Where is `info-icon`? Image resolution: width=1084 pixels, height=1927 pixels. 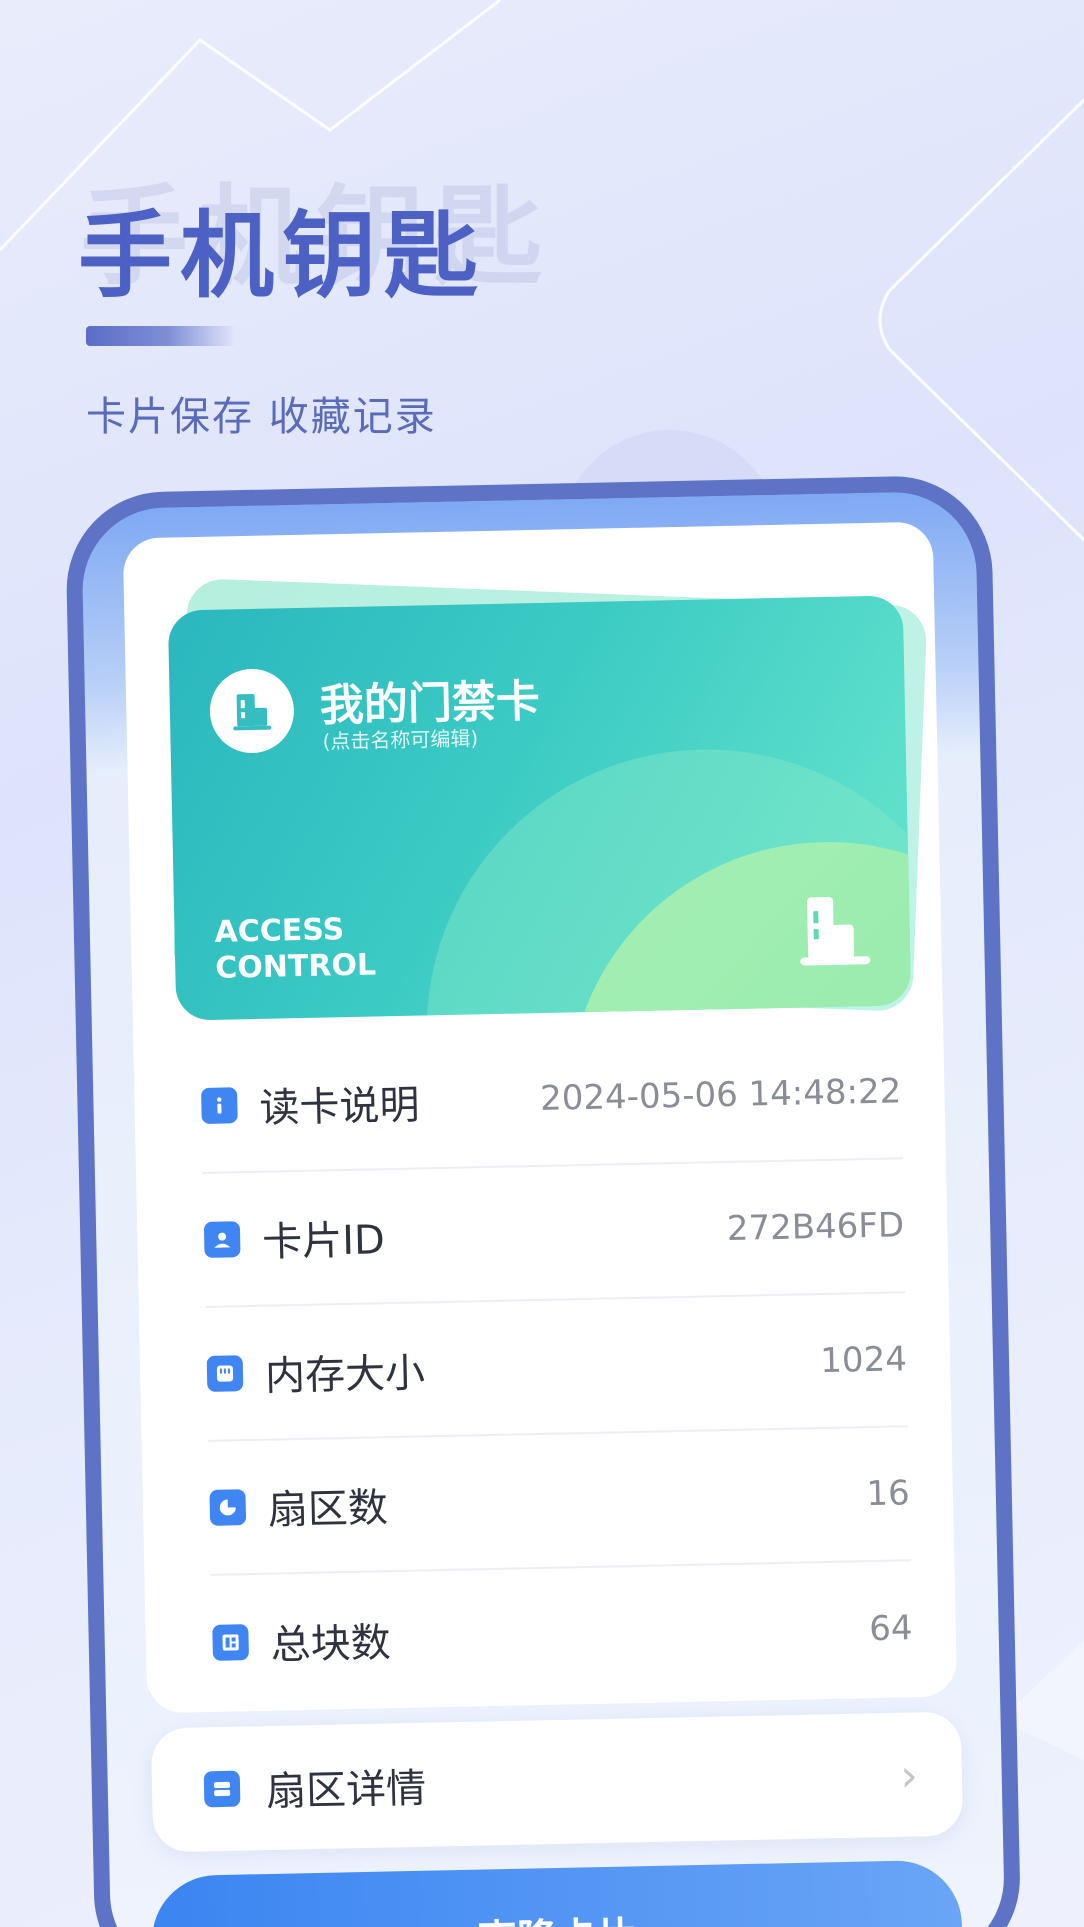
info-icon is located at coordinates (219, 1105).